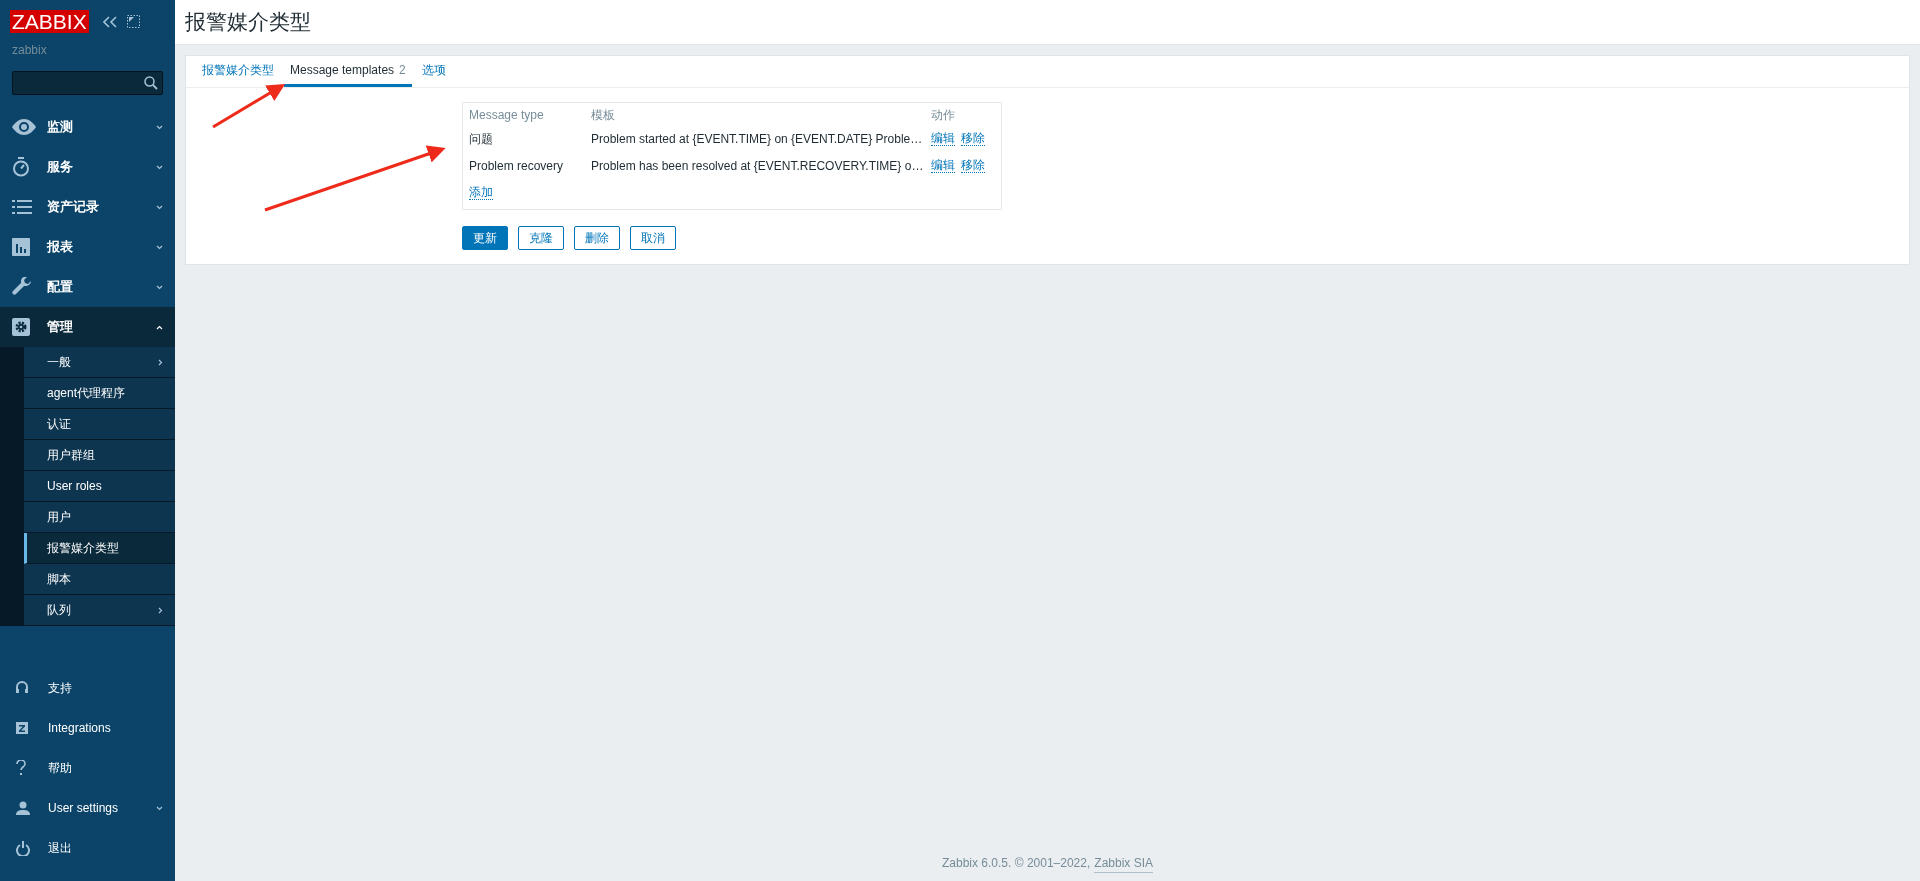 The height and width of the screenshot is (881, 1920). Describe the element at coordinates (87, 83) in the screenshot. I see `search-field` at that location.